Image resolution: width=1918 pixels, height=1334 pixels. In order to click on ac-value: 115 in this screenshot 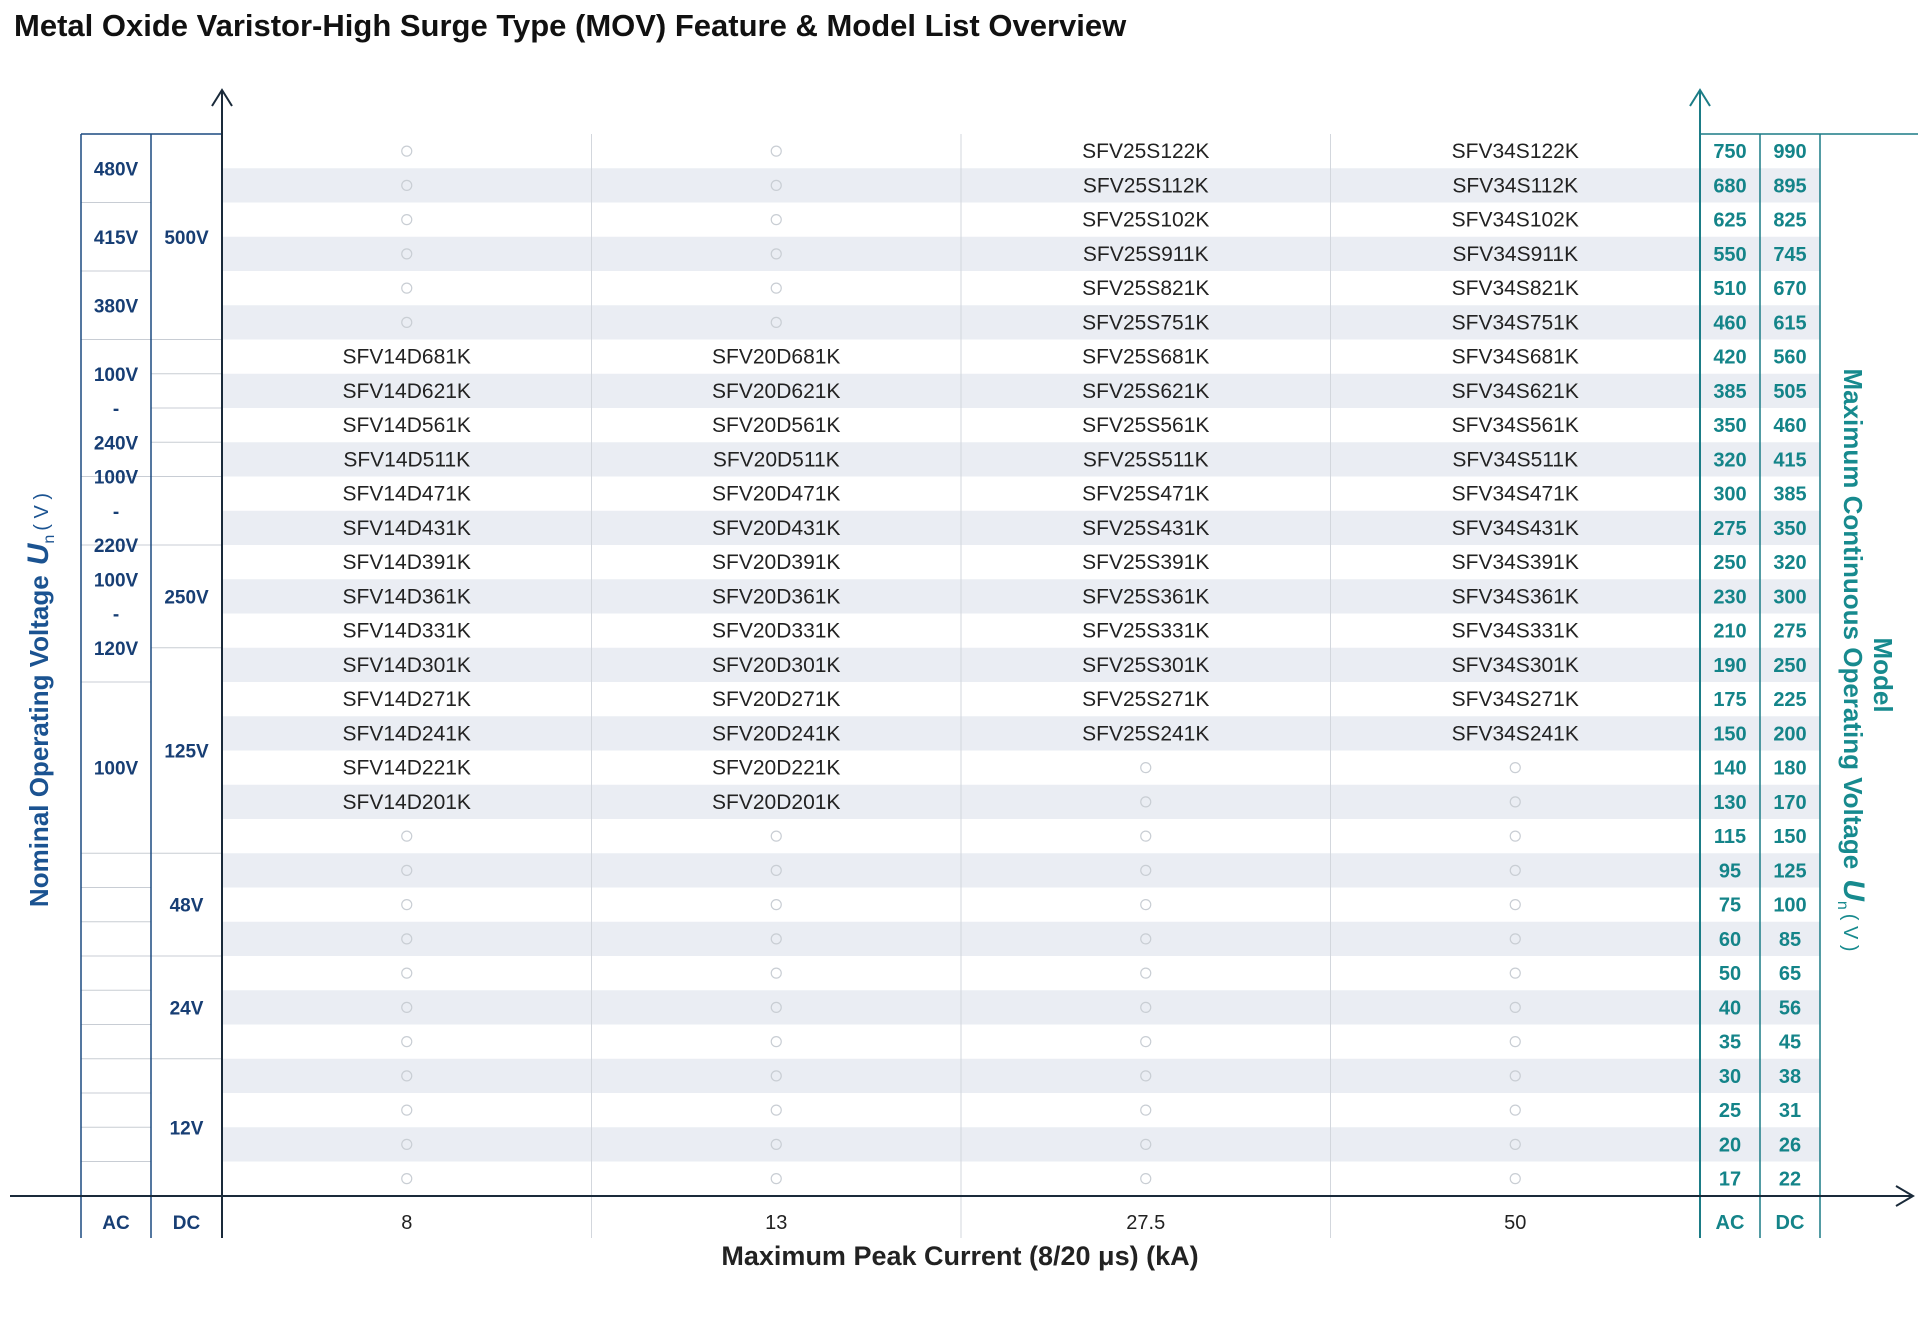, I will do `click(1730, 837)`.